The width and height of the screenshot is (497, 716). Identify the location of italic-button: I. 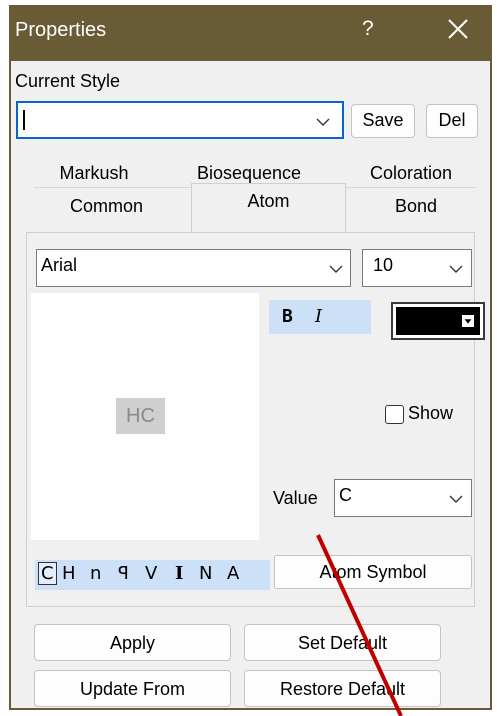
(318, 316).